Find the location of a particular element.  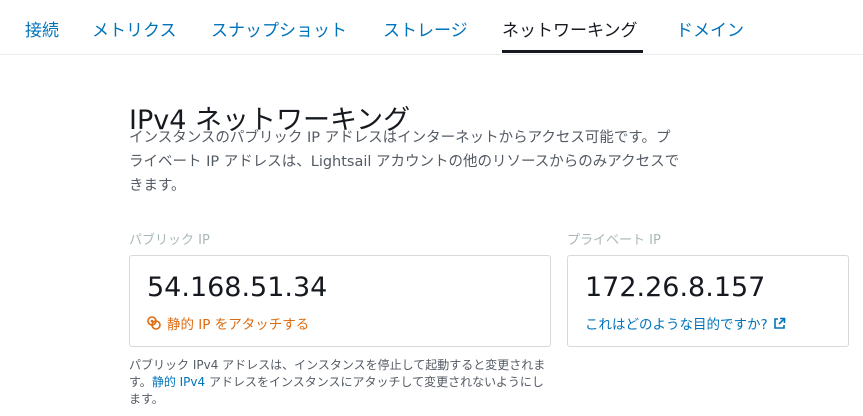

tab-domains: ドメイン is located at coordinates (710, 31).